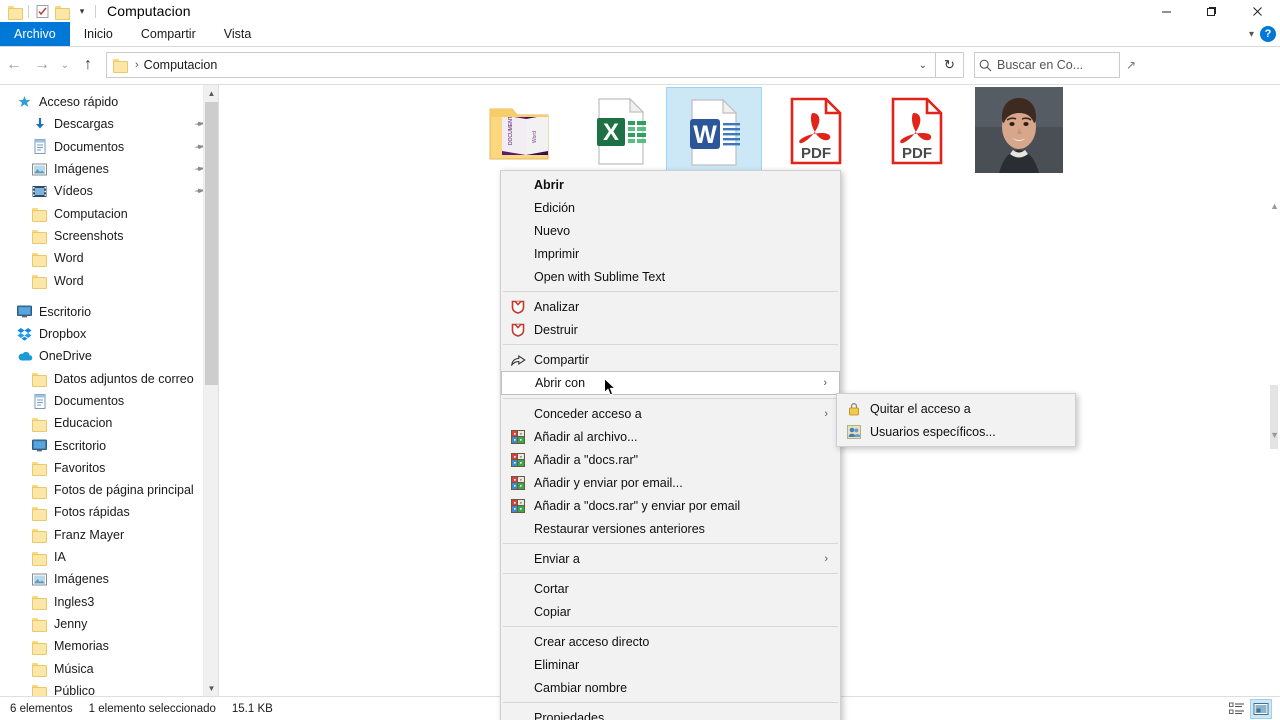  I want to click on context-menu-item-crear-acceso-directo: Crear acceso directo, so click(670, 641).